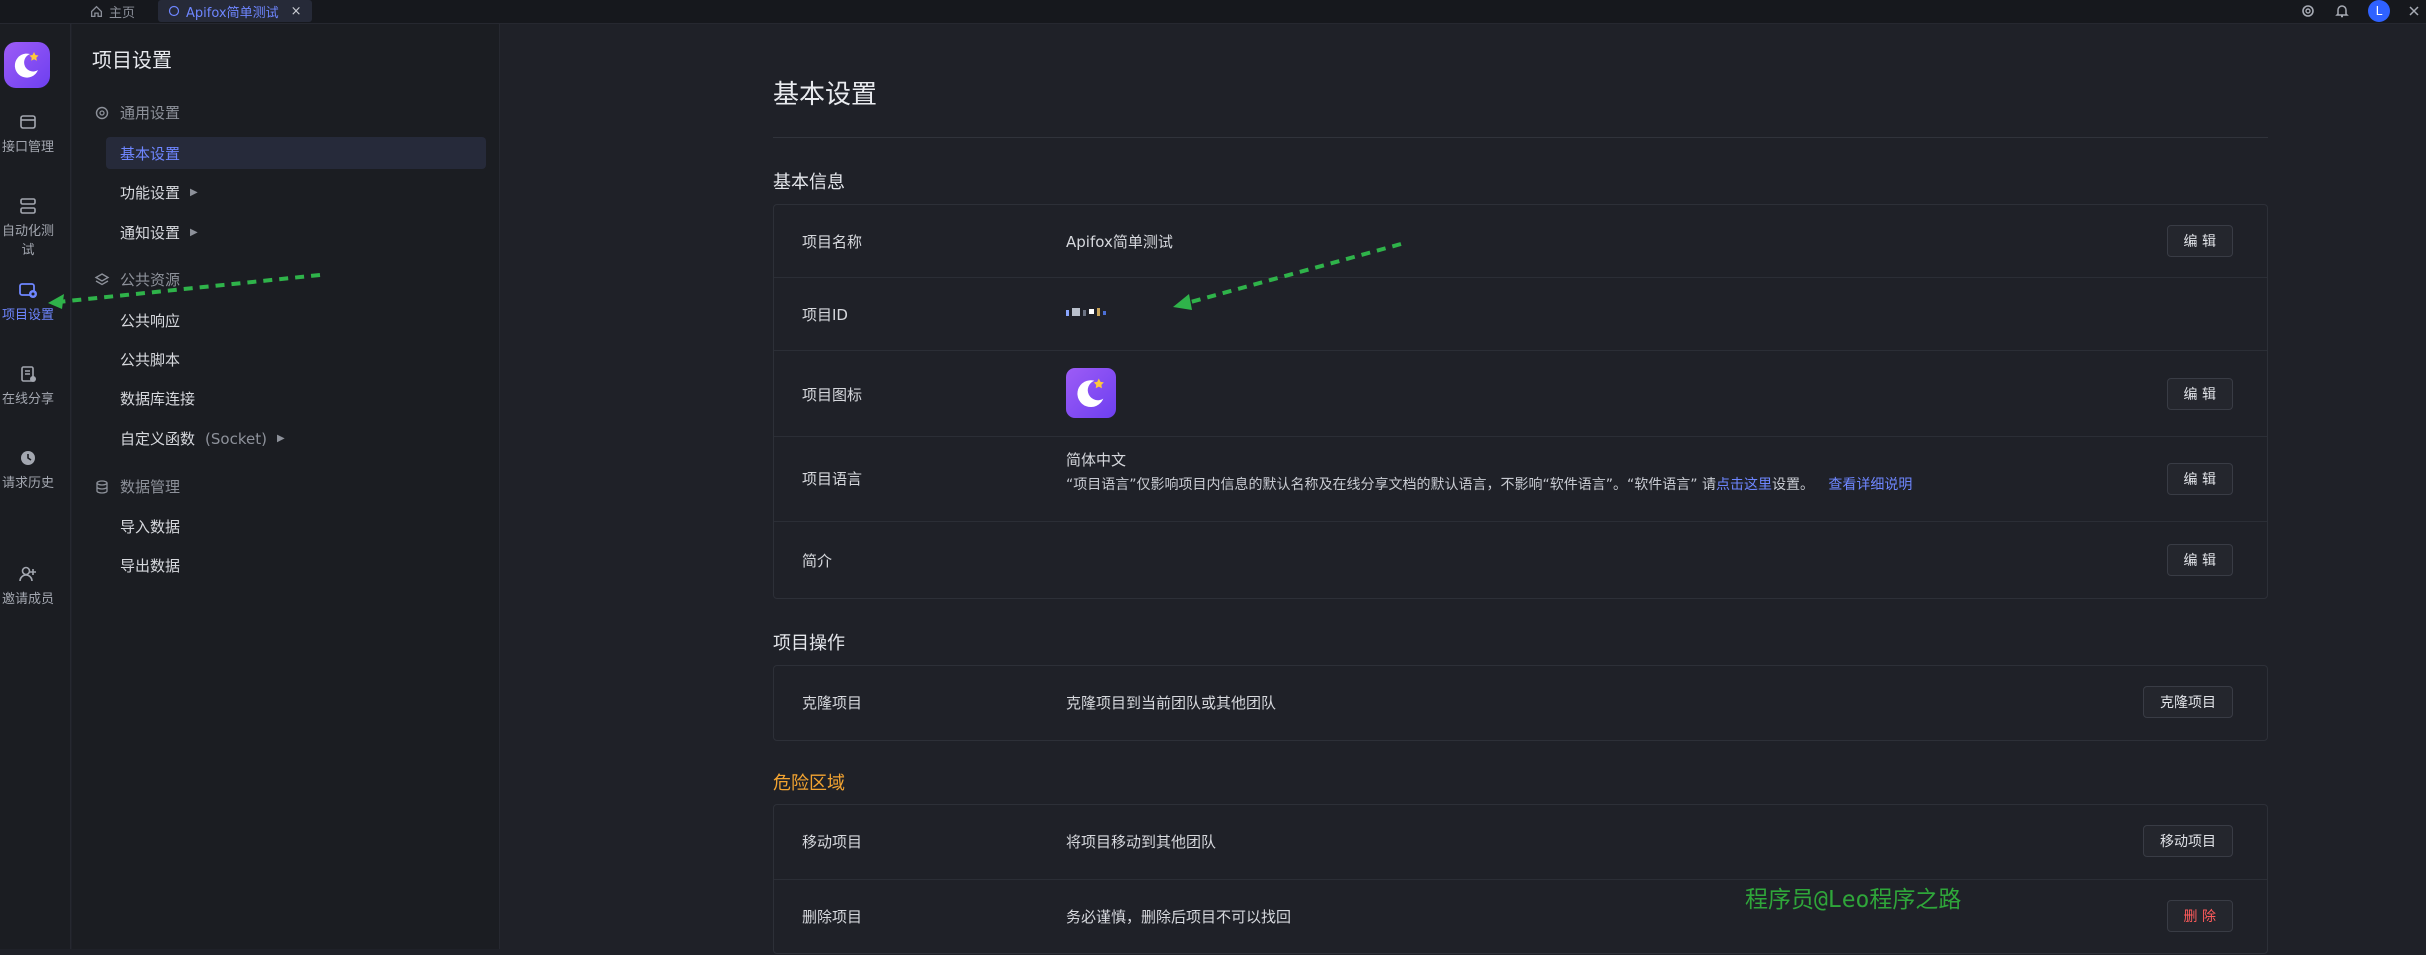 The image size is (2426, 955). What do you see at coordinates (28, 585) in the screenshot?
I see `rail-item-invite: 邀请成员` at bounding box center [28, 585].